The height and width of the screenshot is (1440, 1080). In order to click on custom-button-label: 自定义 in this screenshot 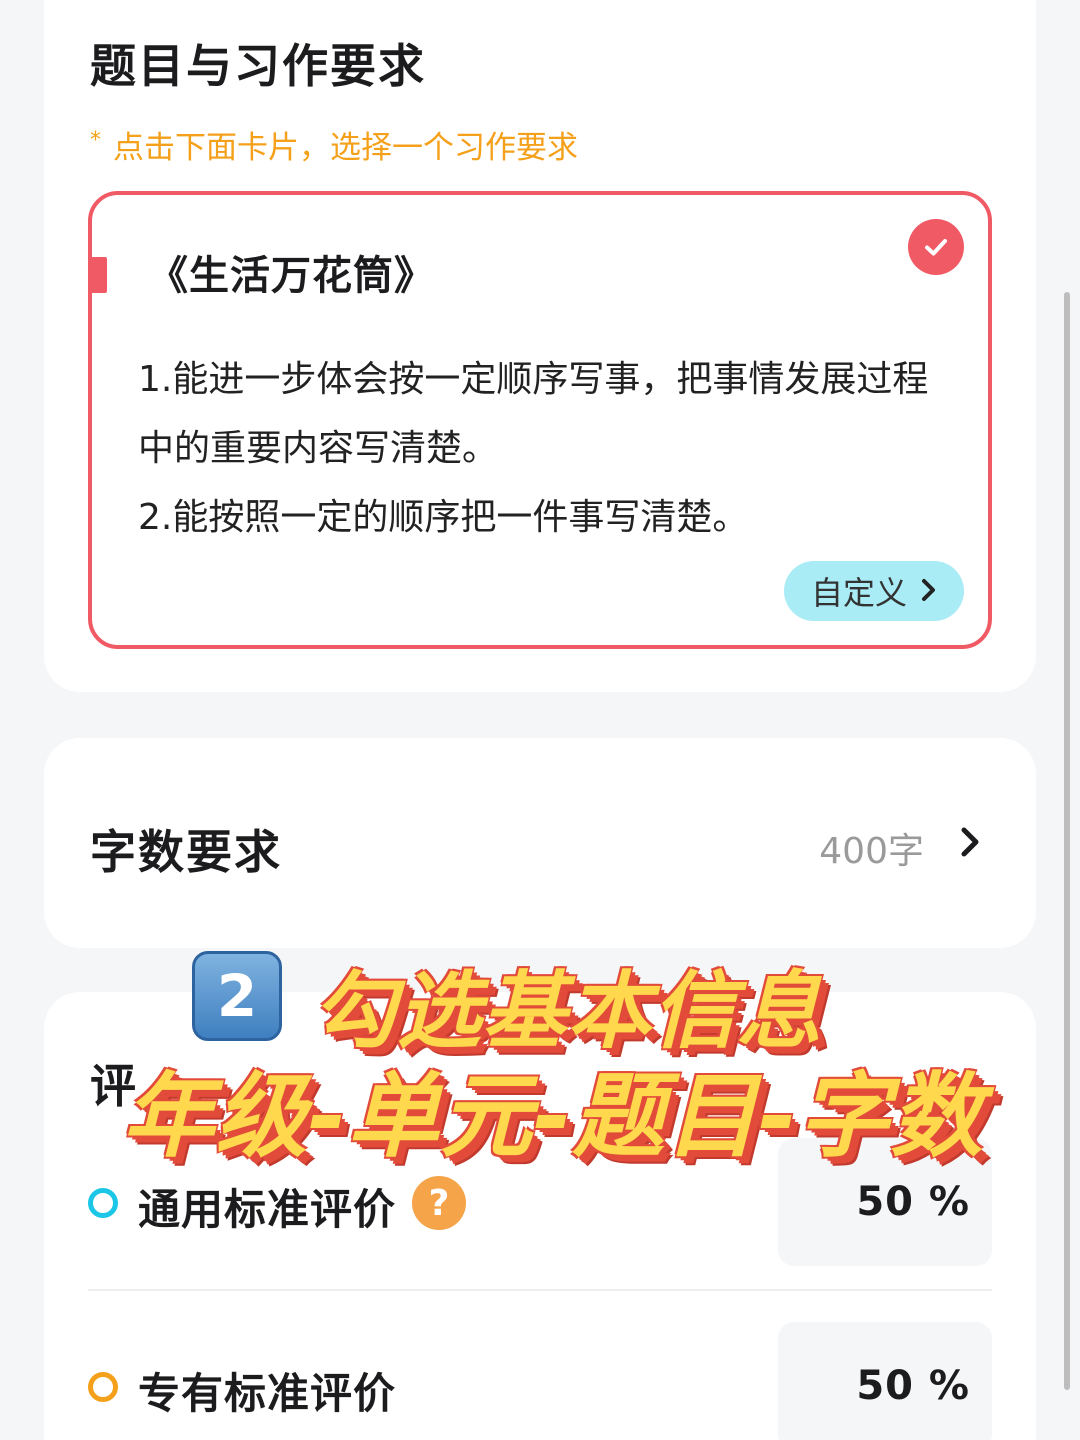, I will do `click(858, 593)`.